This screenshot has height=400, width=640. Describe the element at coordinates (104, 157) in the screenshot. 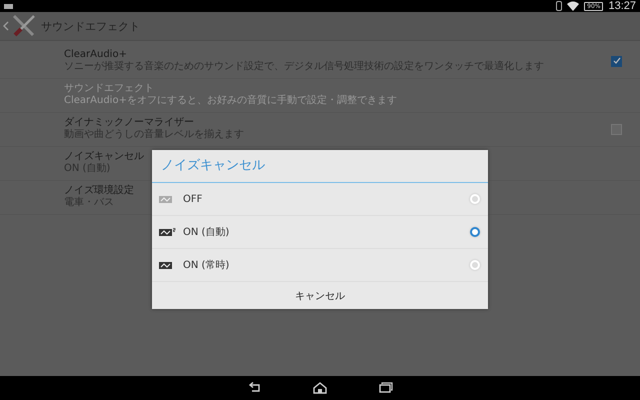

I see `setting-title: ノイズキャンセル` at that location.